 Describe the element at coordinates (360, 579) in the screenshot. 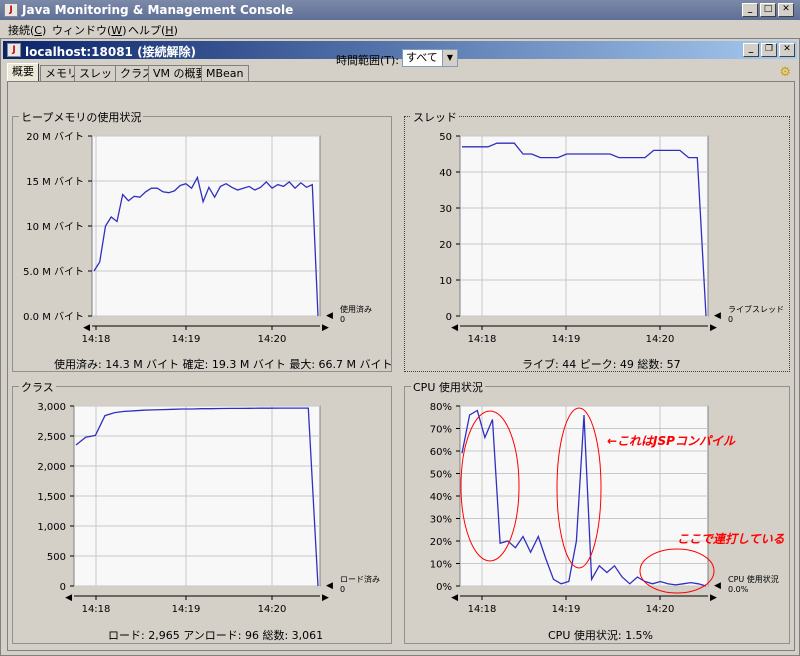

I see `legend-label: ロード済み` at that location.